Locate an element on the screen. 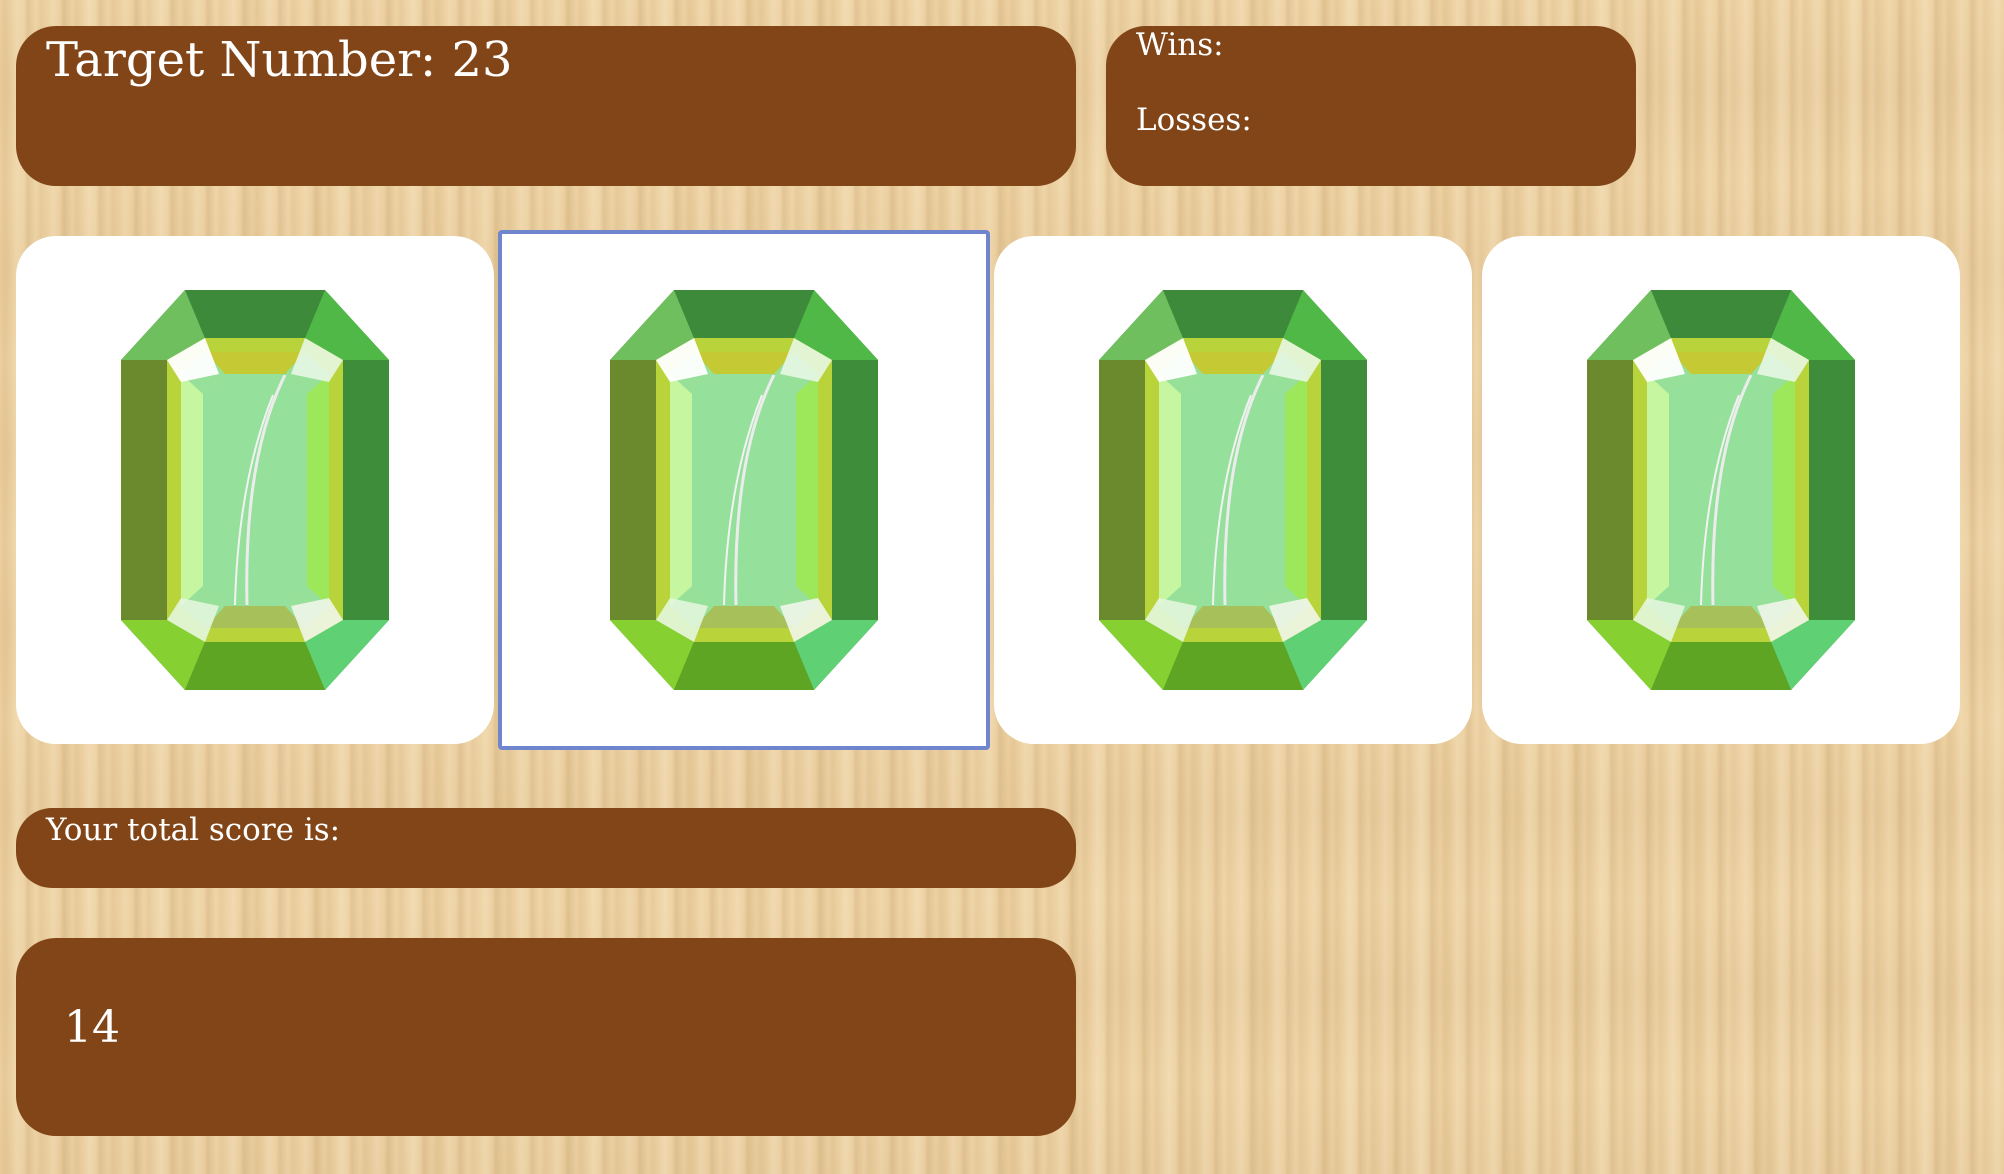  losses-label: Losses: is located at coordinates (1194, 120).